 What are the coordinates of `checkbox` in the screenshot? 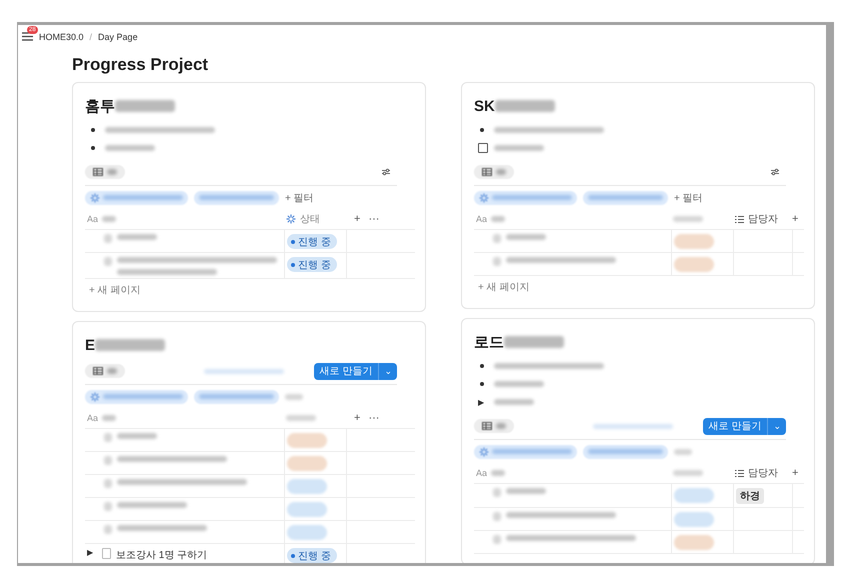 It's located at (483, 148).